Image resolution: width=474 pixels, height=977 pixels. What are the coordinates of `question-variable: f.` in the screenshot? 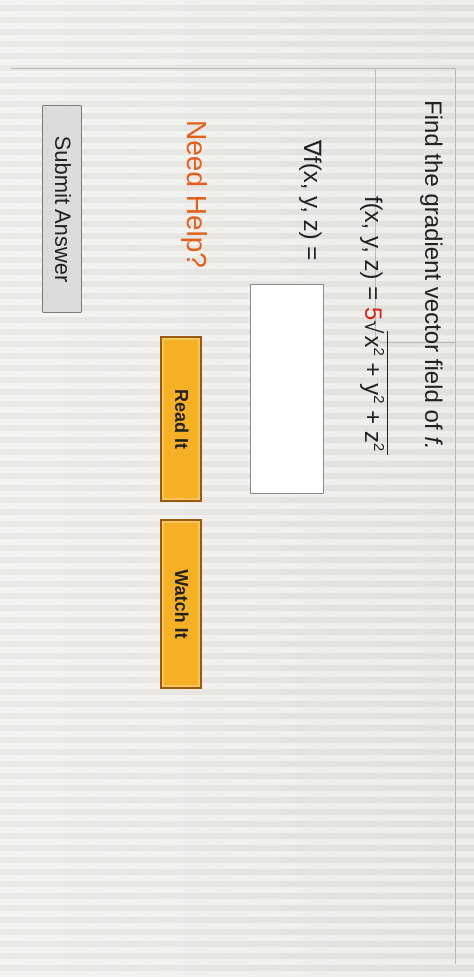 It's located at (432, 443).